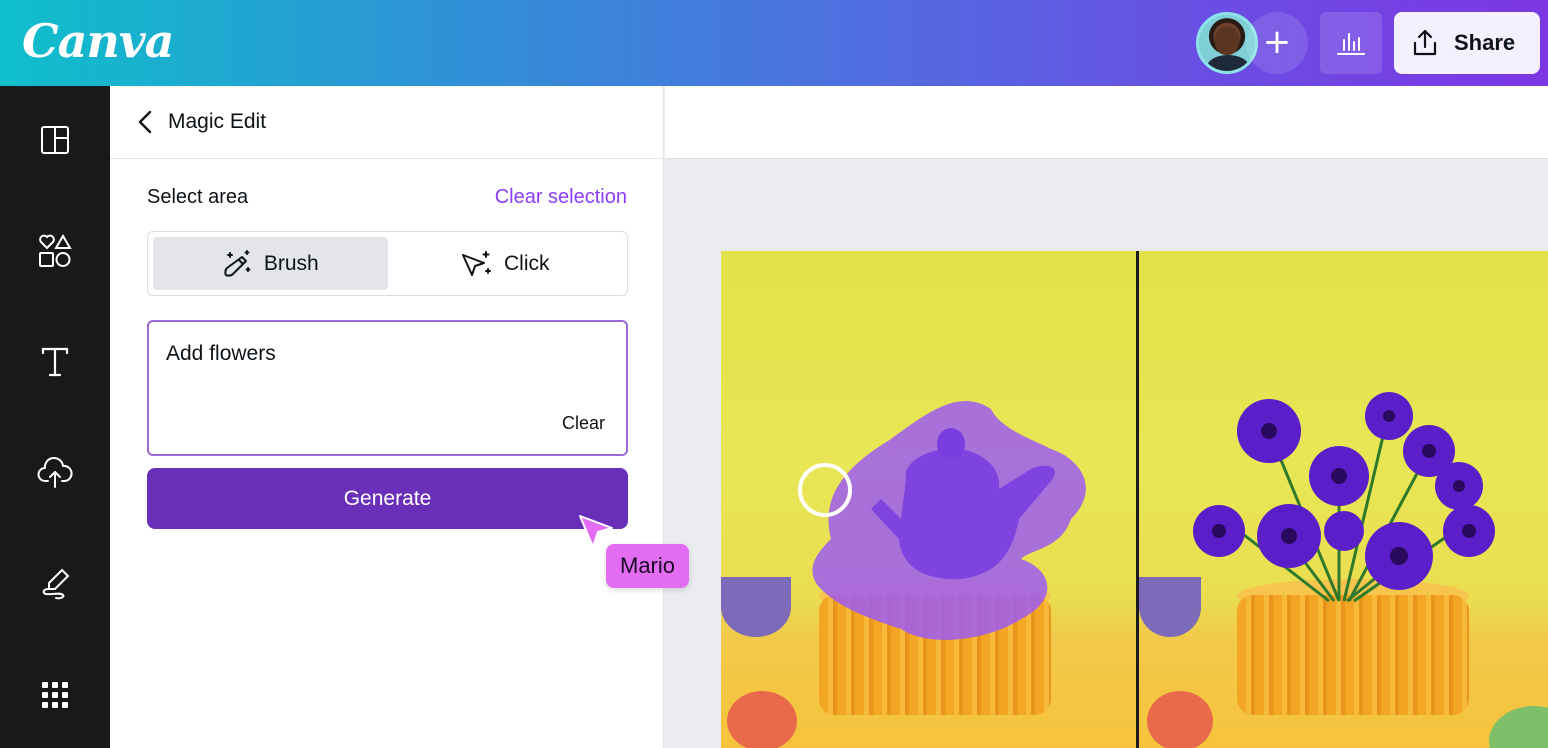  I want to click on green-plate, so click(1518, 727).